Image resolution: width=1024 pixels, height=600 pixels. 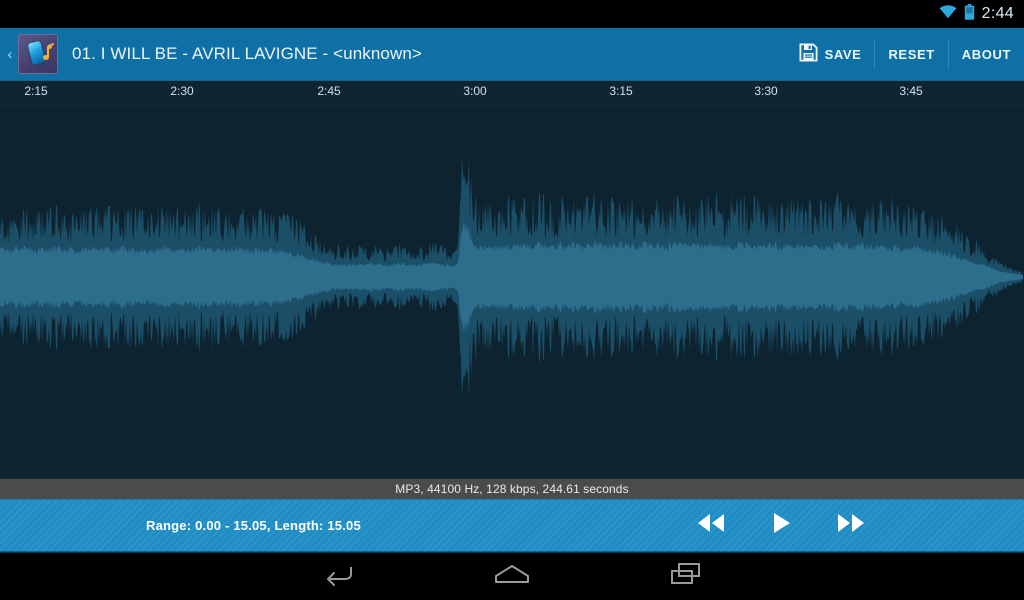 What do you see at coordinates (969, 14) in the screenshot?
I see `battery-icon` at bounding box center [969, 14].